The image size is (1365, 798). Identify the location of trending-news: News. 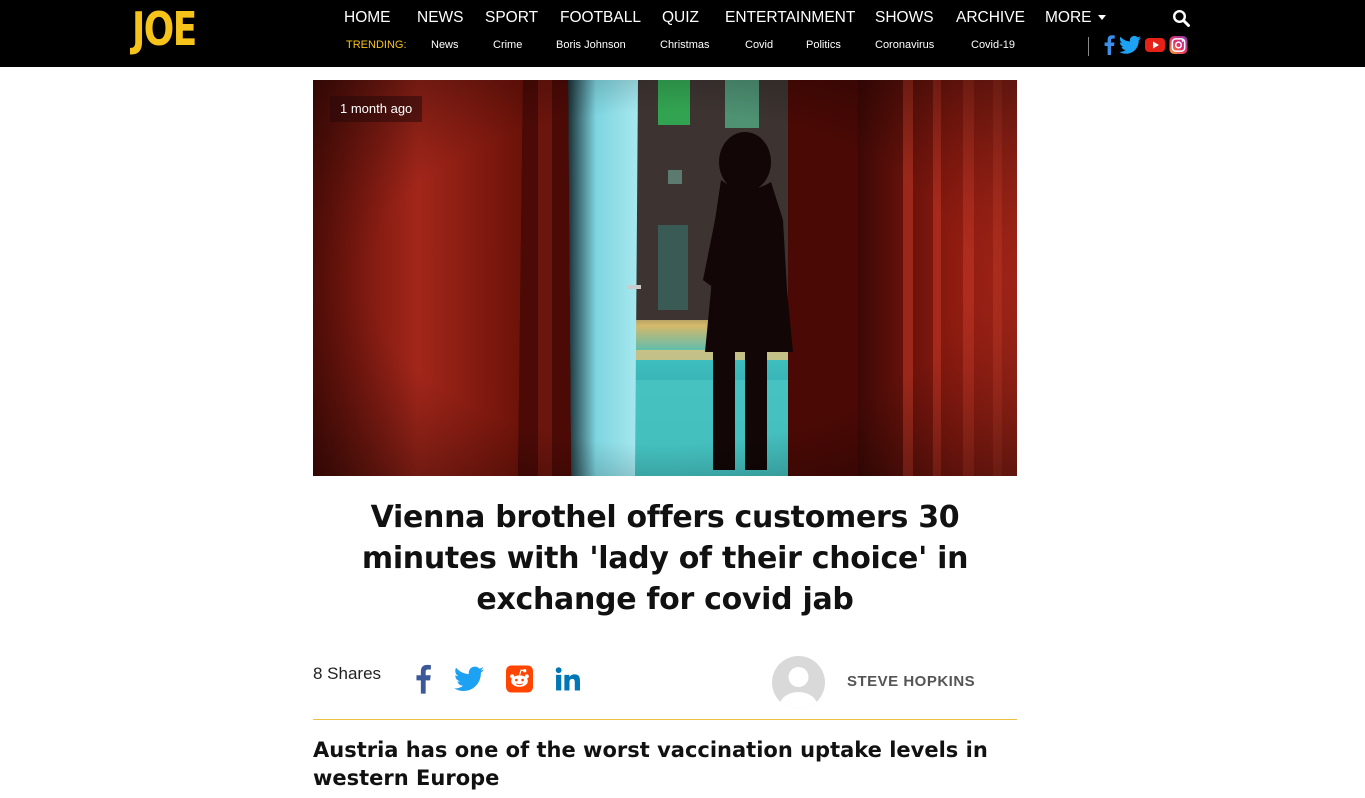
(445, 45).